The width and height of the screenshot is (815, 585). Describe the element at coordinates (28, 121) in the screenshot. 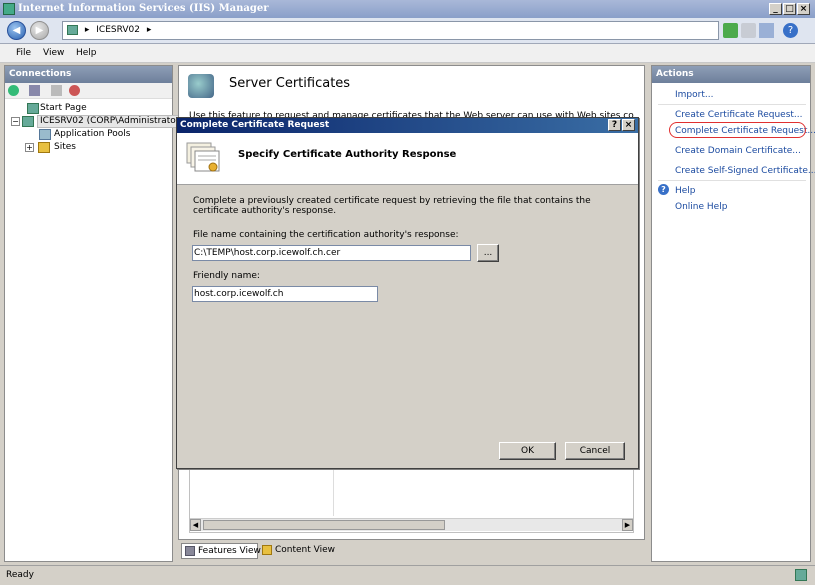

I see `server-icon` at that location.